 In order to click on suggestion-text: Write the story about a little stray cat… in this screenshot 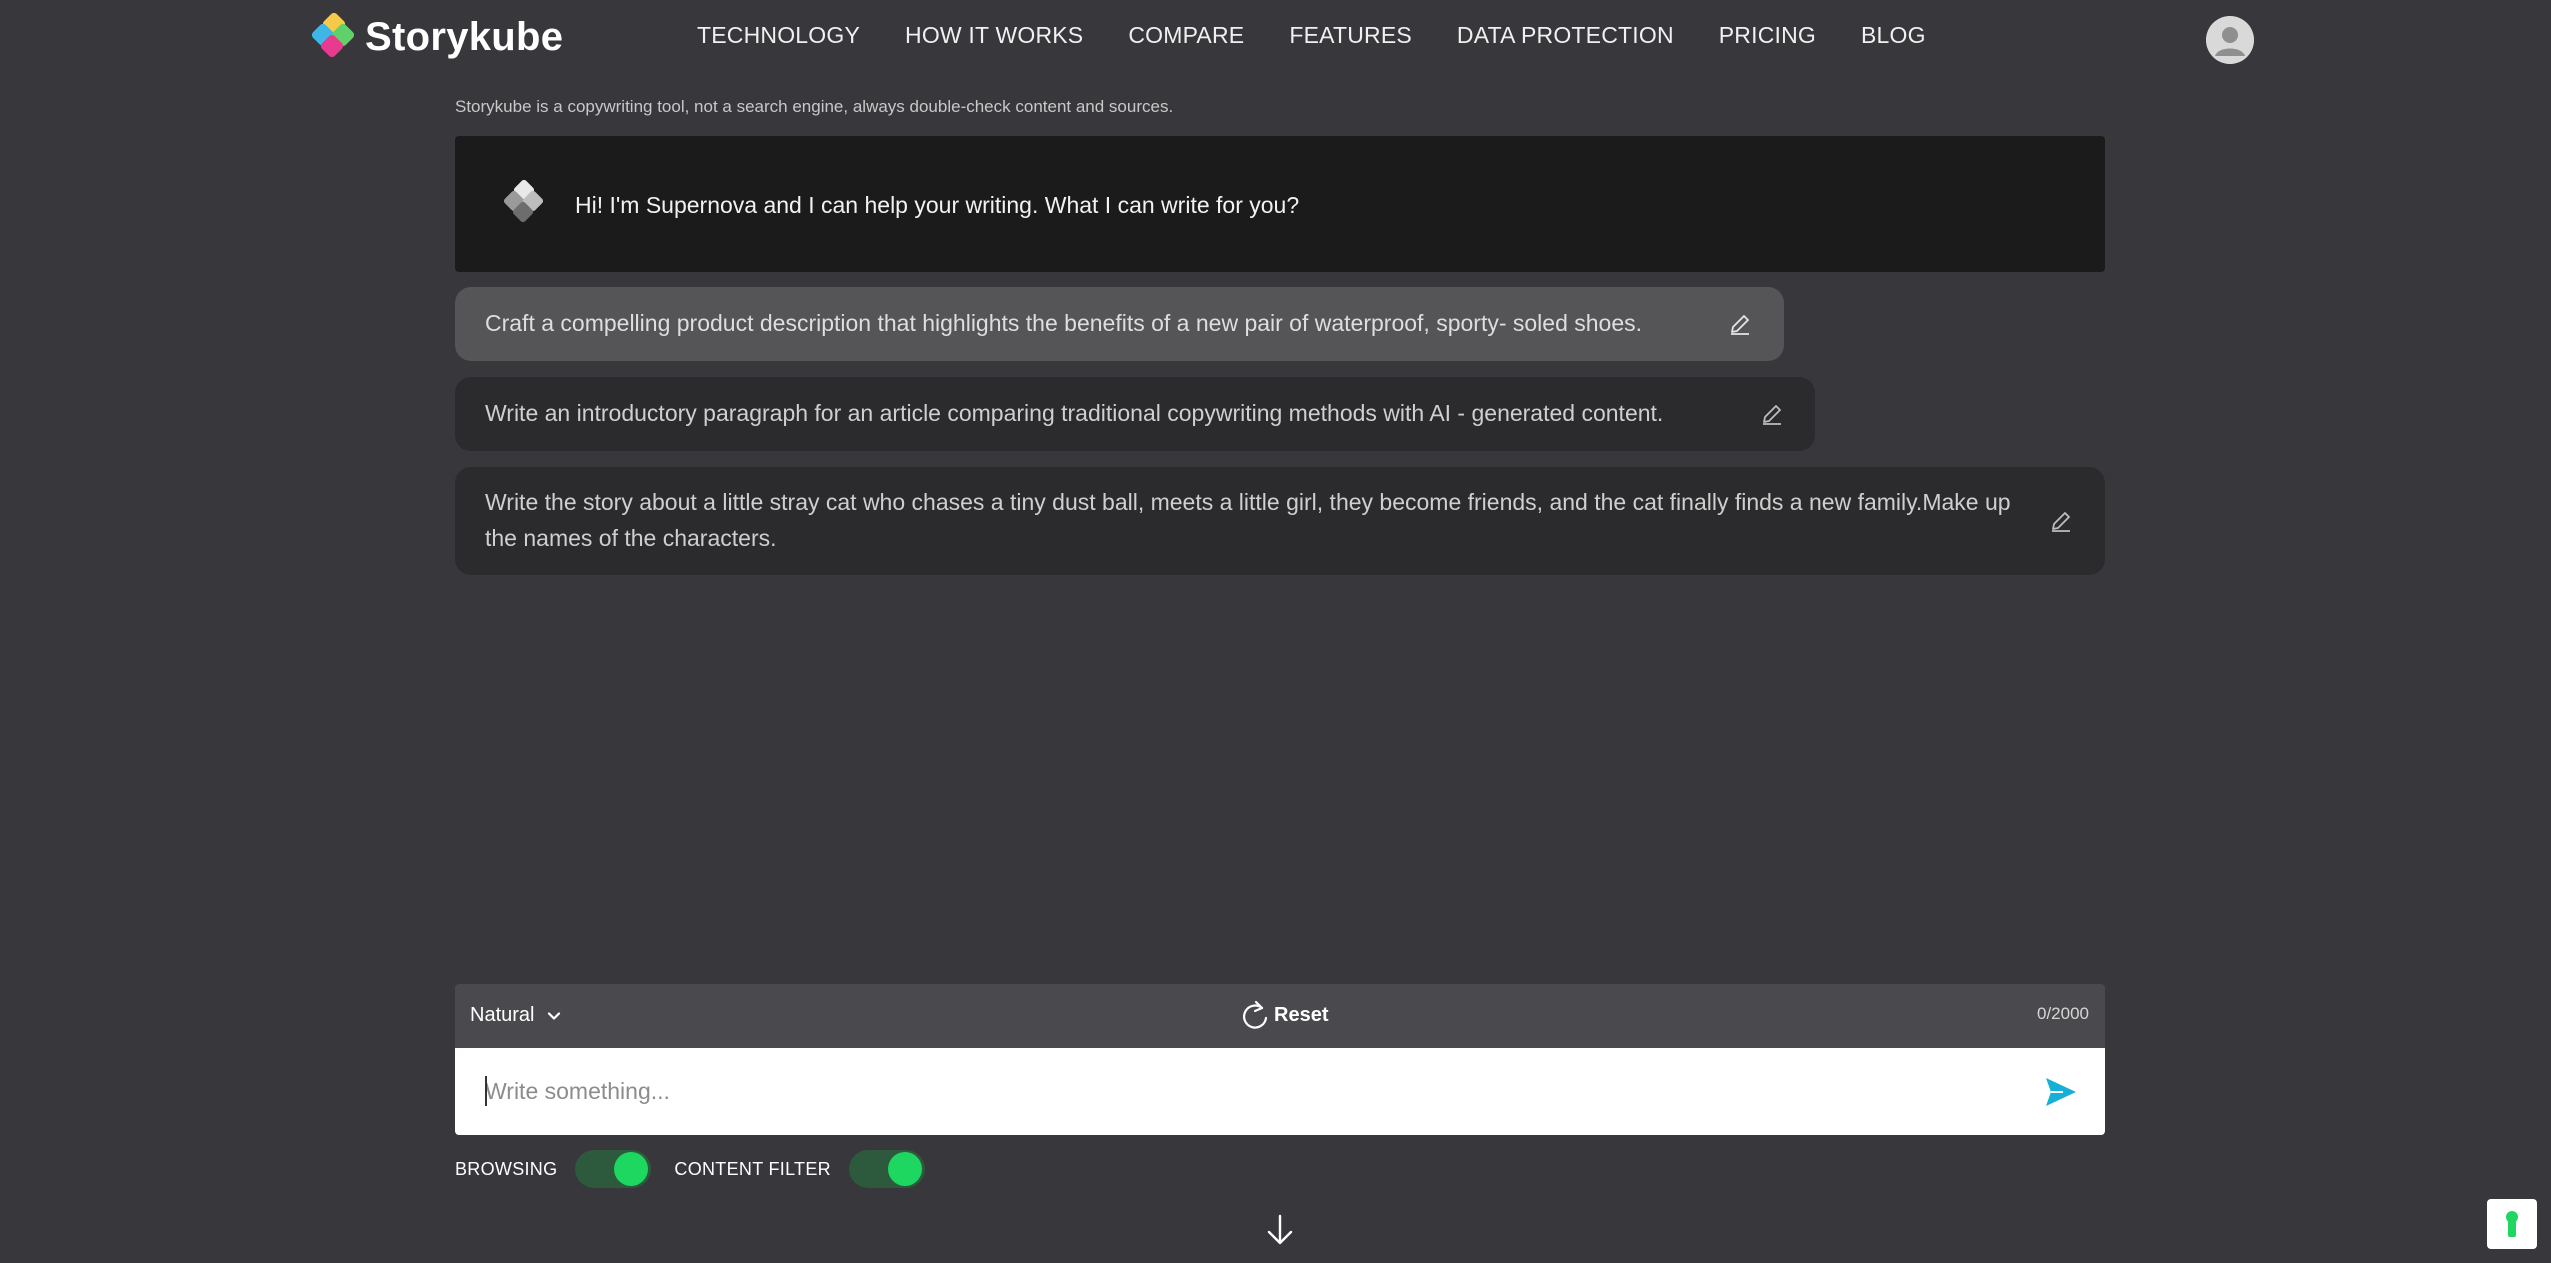, I will do `click(1248, 520)`.